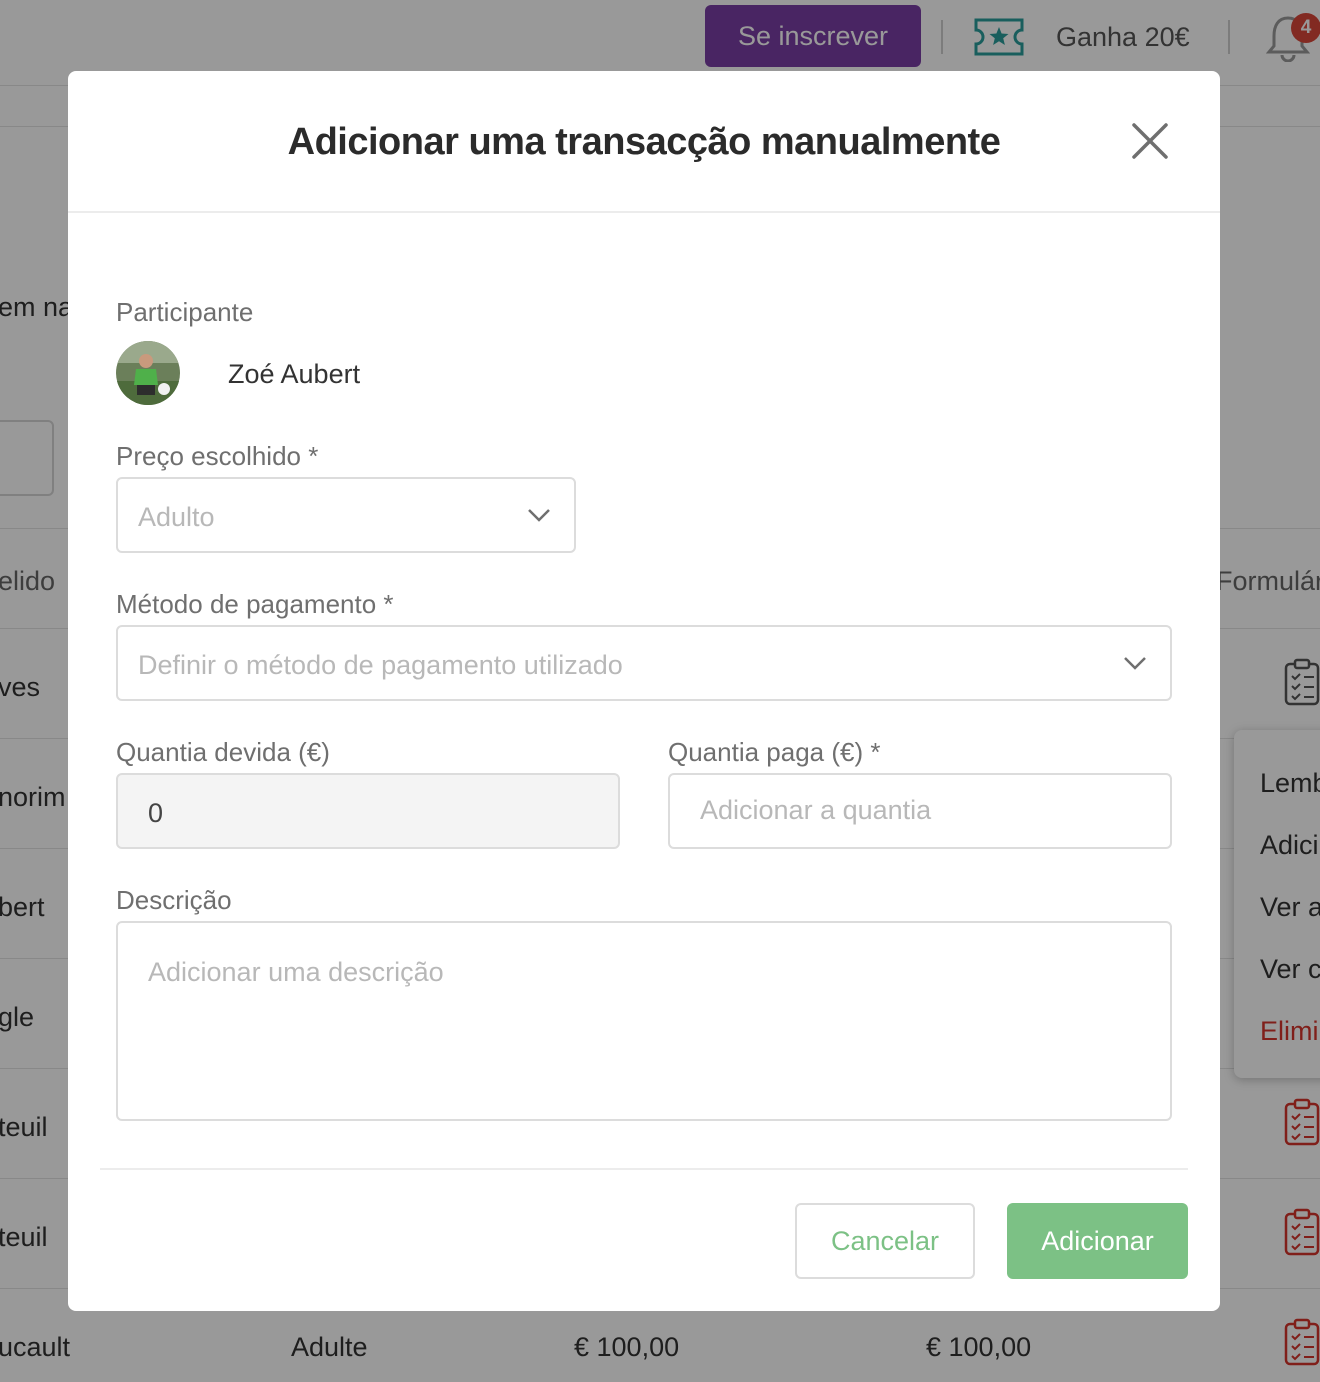 This screenshot has width=1320, height=1382. I want to click on amount-owed-label: Quantia devida (€), so click(223, 752).